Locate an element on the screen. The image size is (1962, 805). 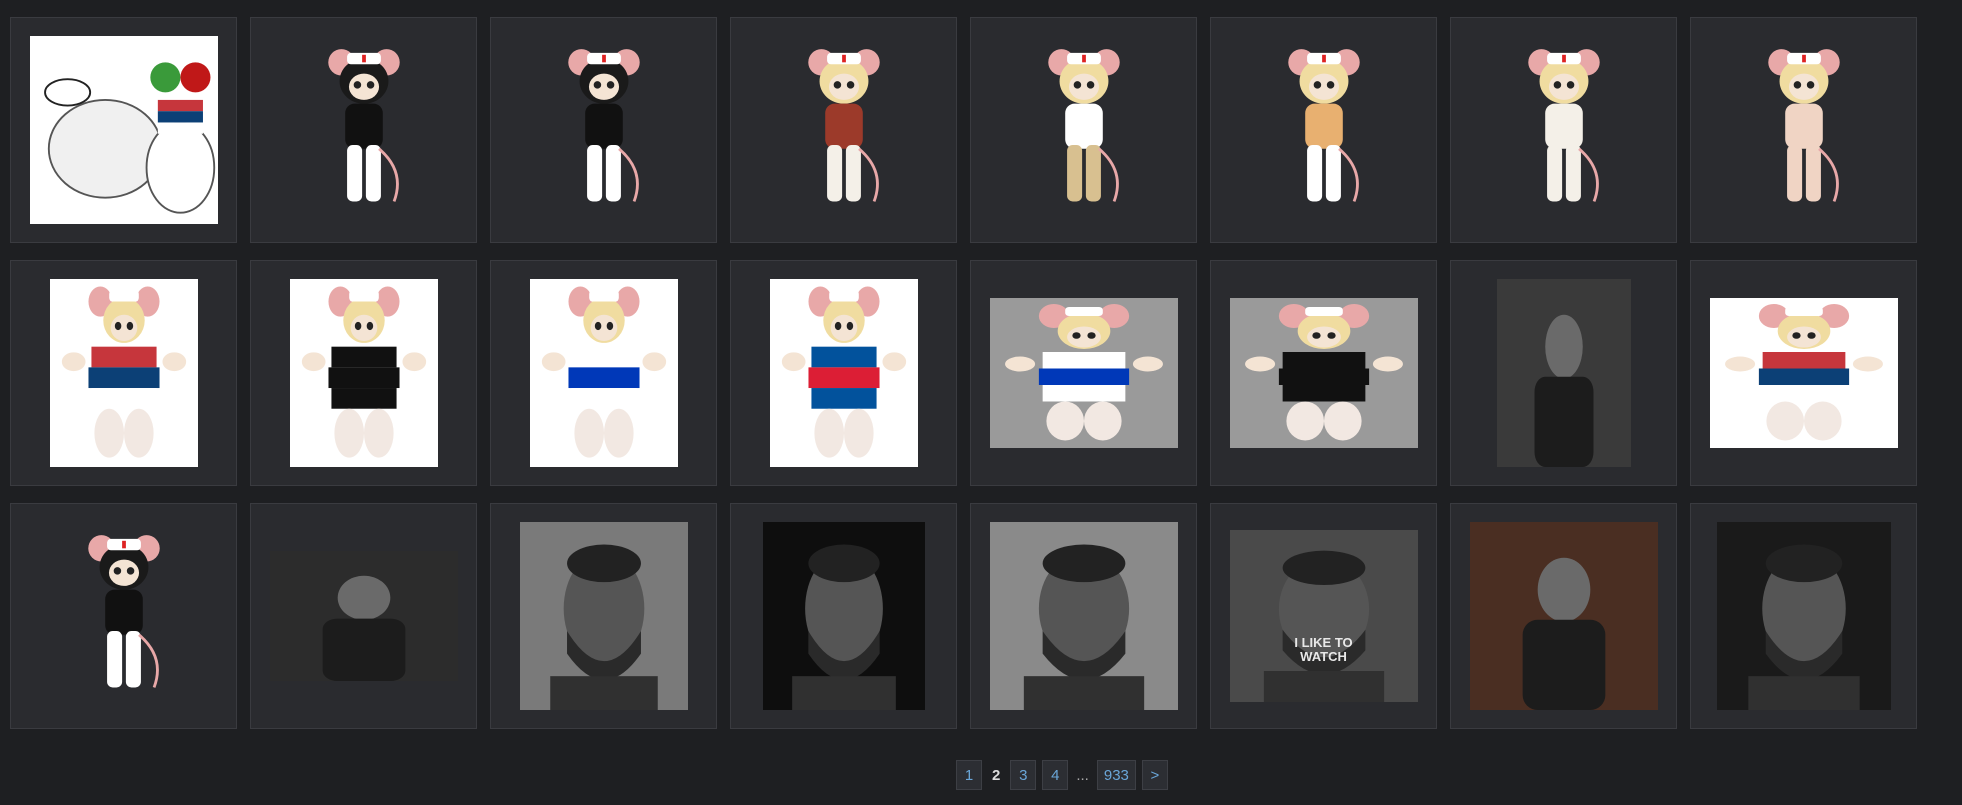
shirt-caption: I LIKE TO WATCH is located at coordinates (1323, 650).